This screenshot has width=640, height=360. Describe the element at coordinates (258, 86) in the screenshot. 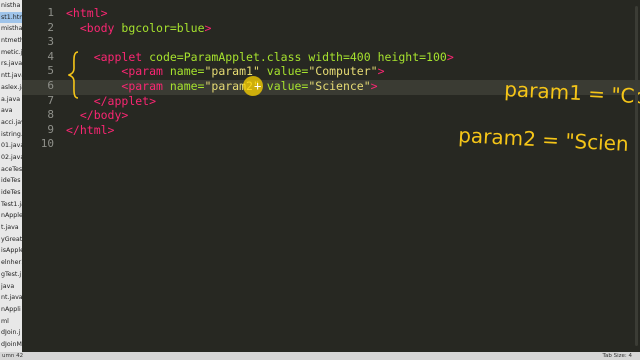

I see `mouse-cursor-icon: +` at that location.